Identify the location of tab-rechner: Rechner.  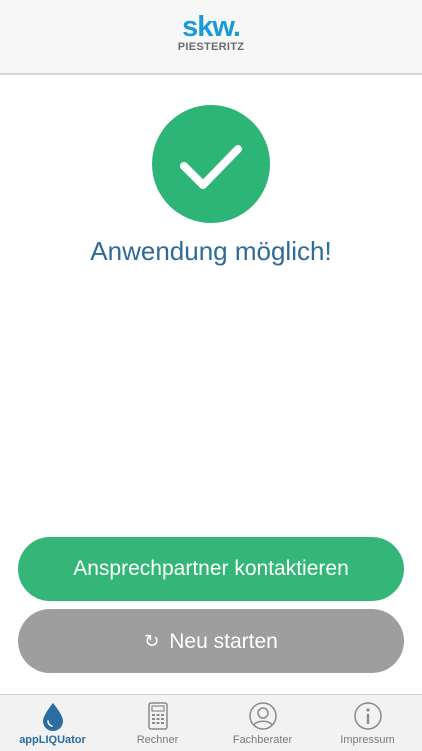
(157, 723).